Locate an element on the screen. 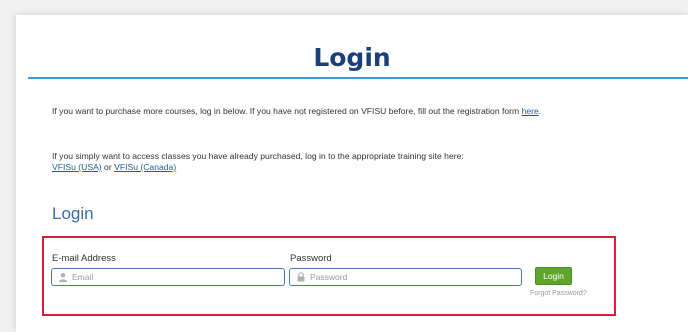  page-title: Login is located at coordinates (352, 57).